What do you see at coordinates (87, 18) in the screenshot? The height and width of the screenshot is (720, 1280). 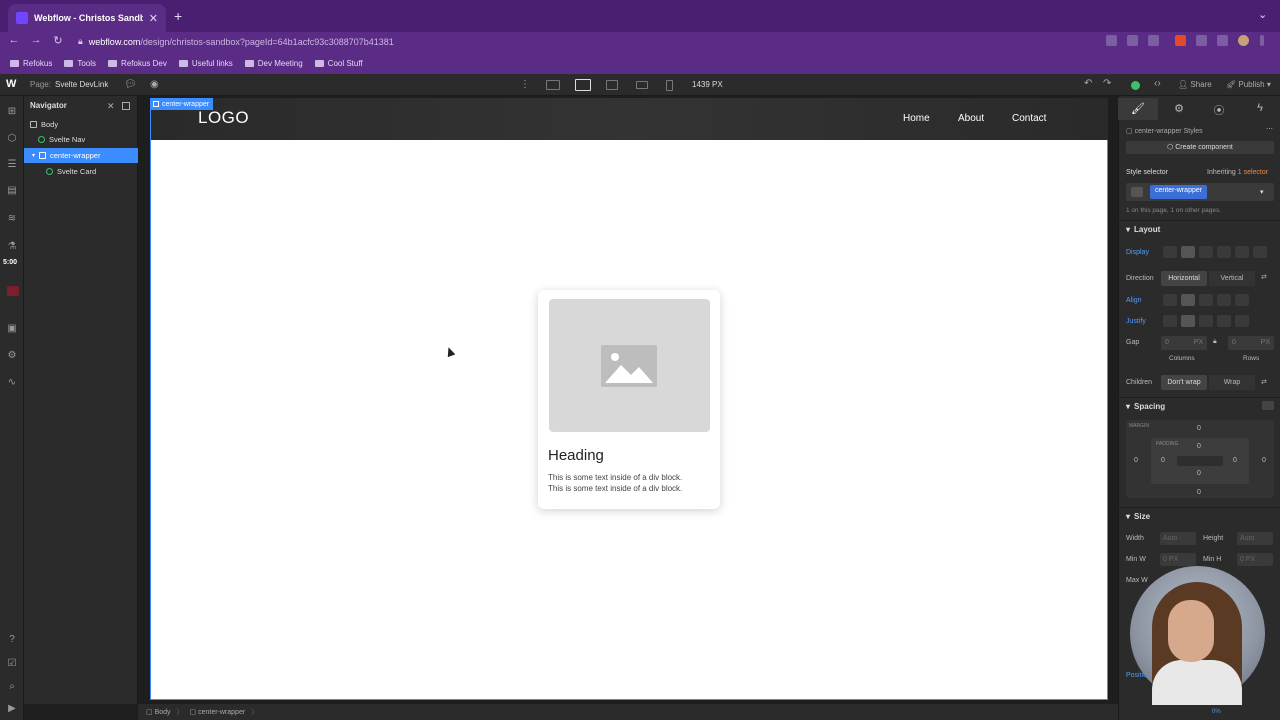 I see `browser-tab: Webflow - Christos Sandbox ✕` at bounding box center [87, 18].